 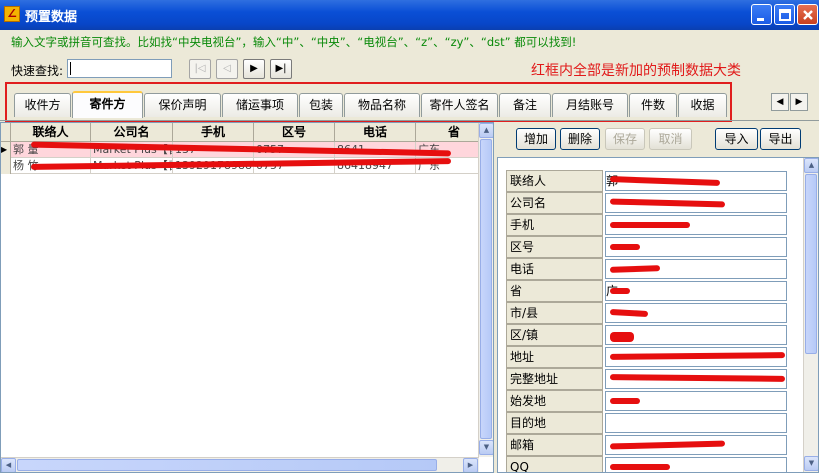 I want to click on field-label: 地址, so click(x=554, y=357).